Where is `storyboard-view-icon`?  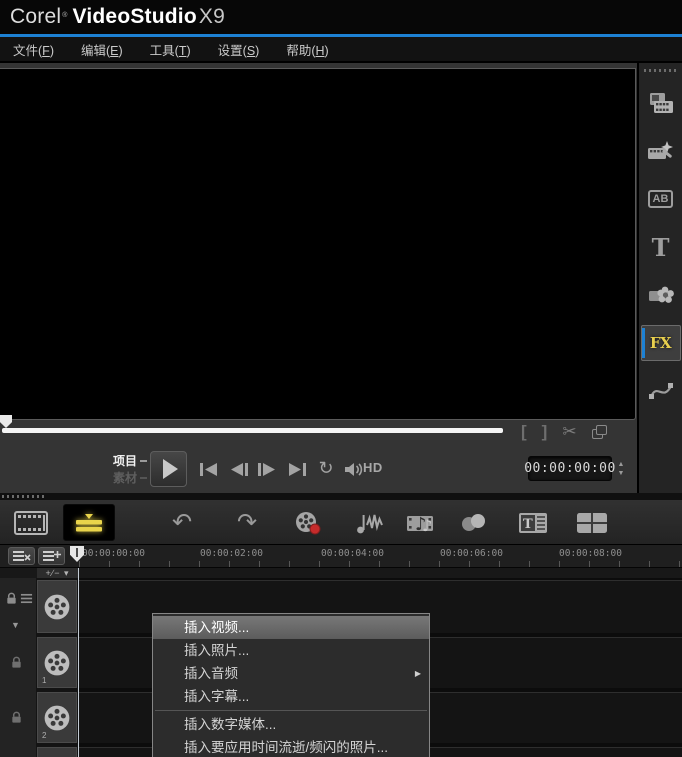 storyboard-view-icon is located at coordinates (31, 522).